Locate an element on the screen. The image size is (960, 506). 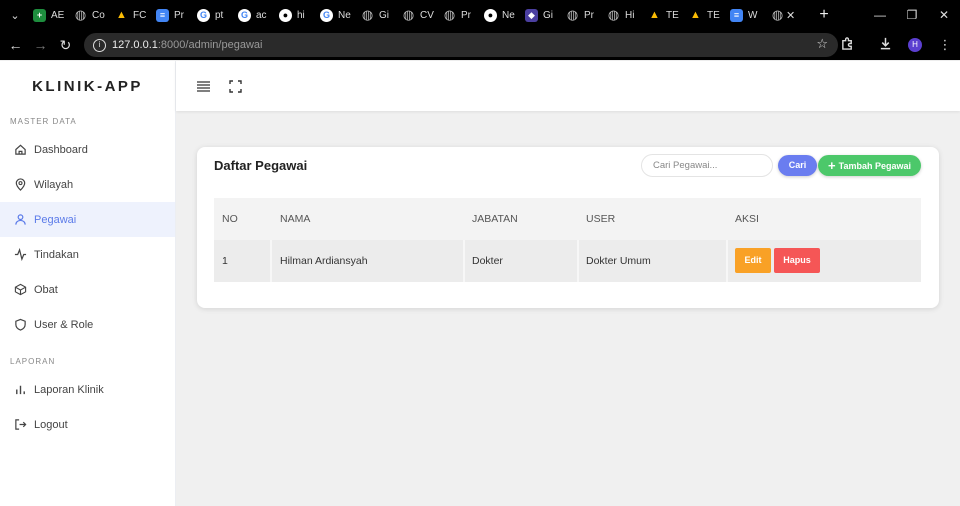
browser-tab: ● Ne is located at coordinates (501, 15).